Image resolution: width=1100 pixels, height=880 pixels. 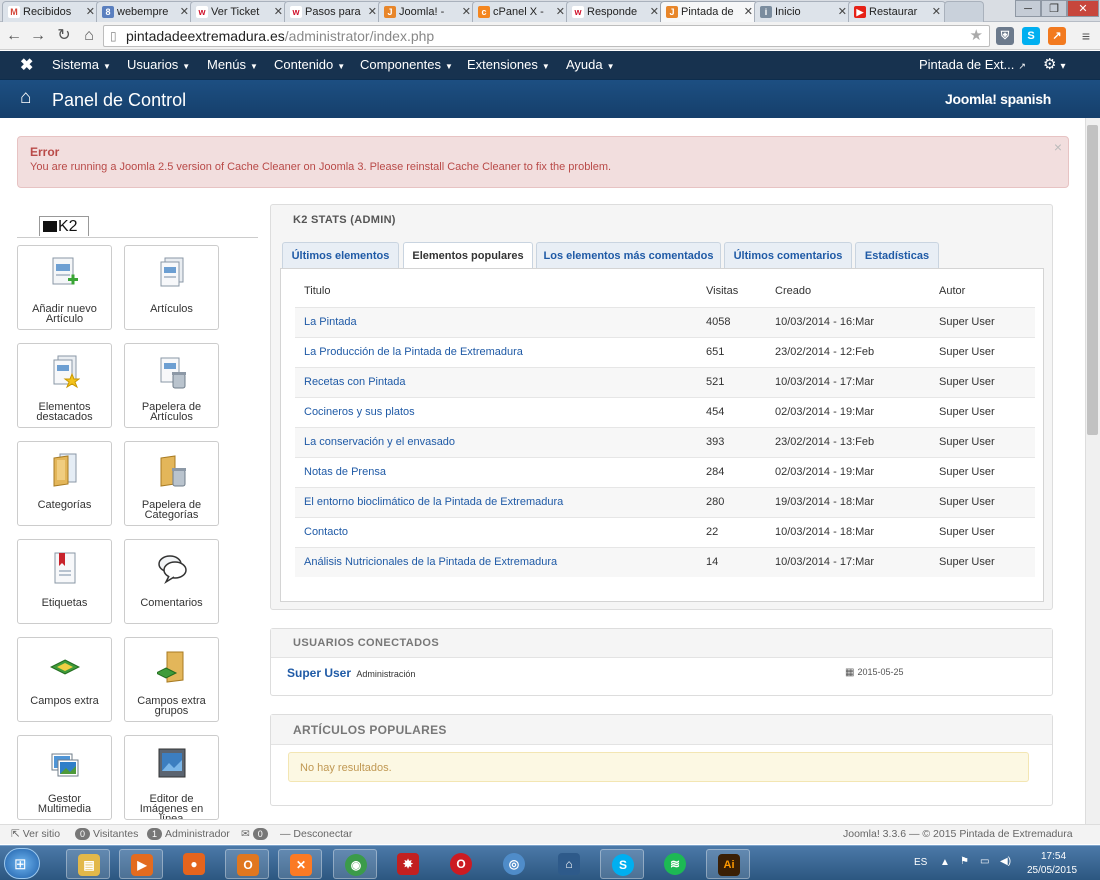 I want to click on trash-articles-button: Papelera de Artículos, so click(x=171, y=385).